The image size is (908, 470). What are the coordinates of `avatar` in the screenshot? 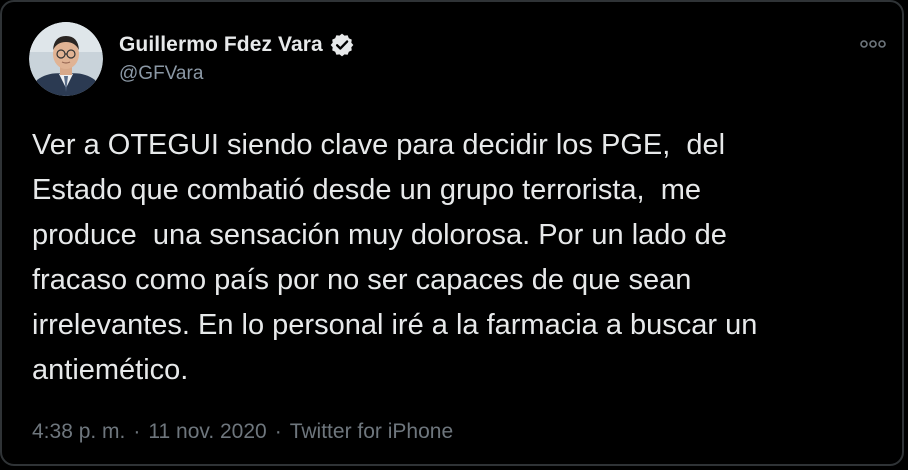 It's located at (66, 59).